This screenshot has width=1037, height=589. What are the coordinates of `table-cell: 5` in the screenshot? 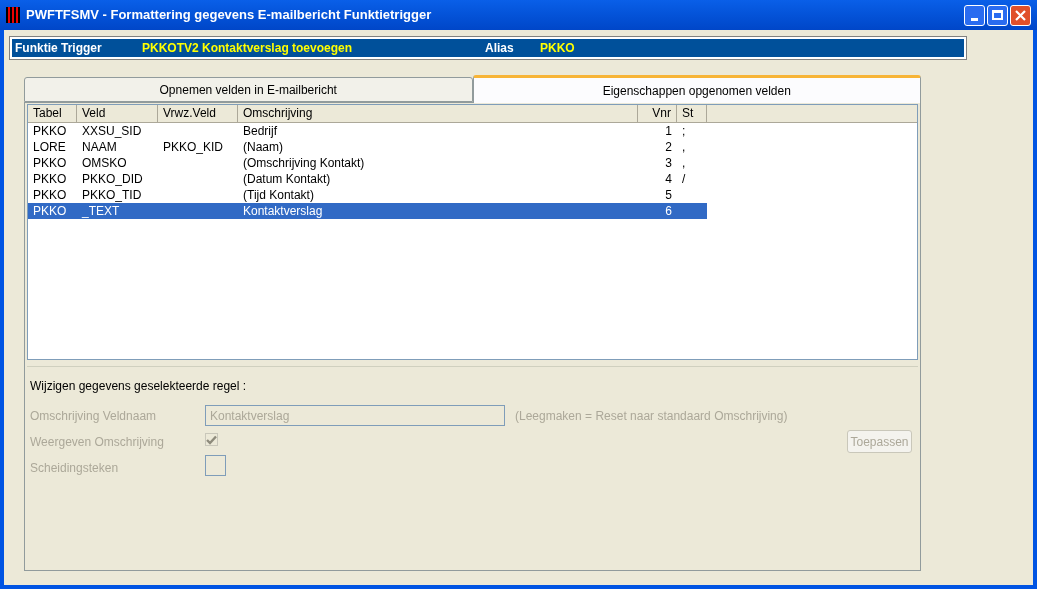 It's located at (668, 195).